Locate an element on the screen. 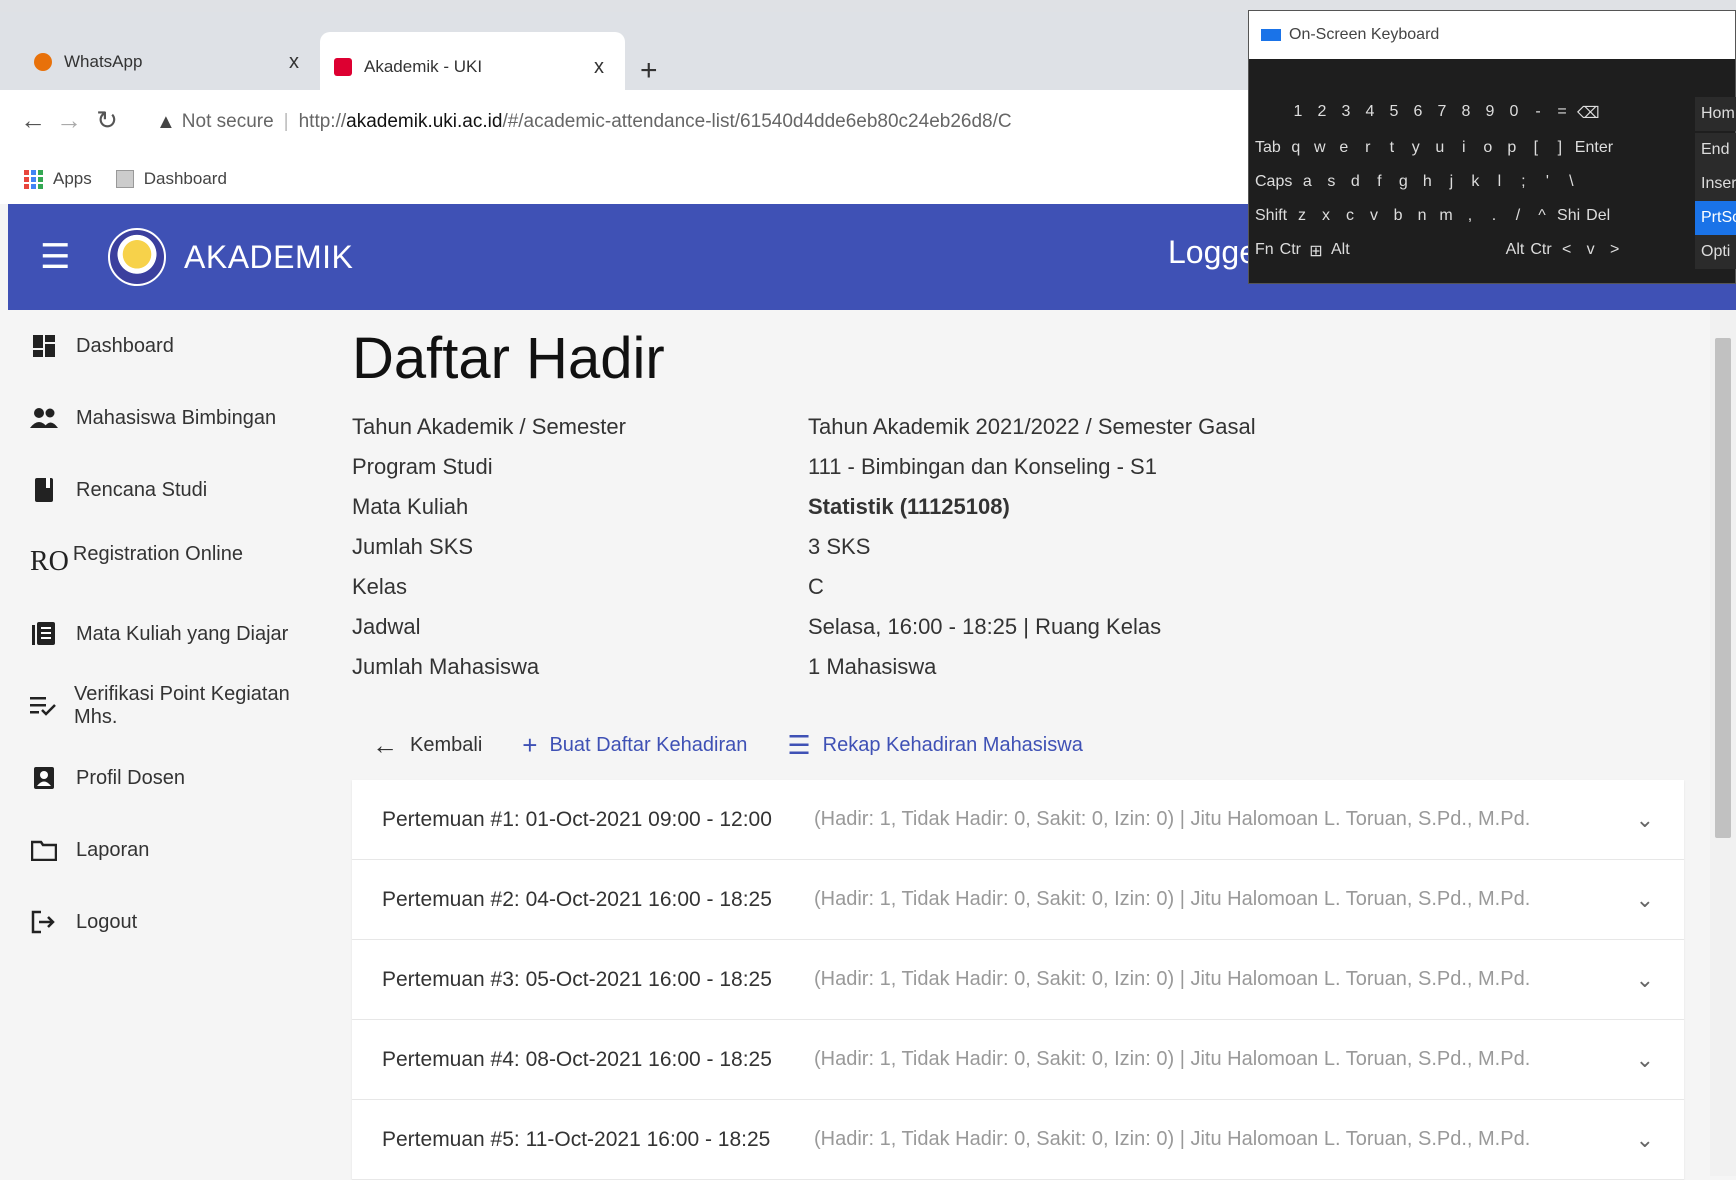 The width and height of the screenshot is (1736, 1180). osk-key: d is located at coordinates (1355, 182).